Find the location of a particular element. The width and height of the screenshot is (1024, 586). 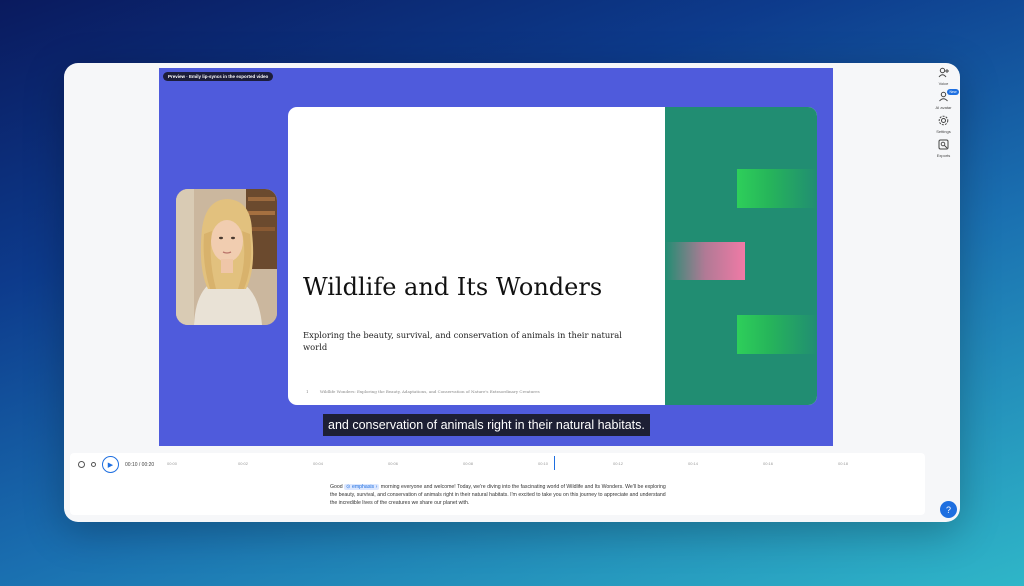

settings-label: Settings is located at coordinates (943, 131).